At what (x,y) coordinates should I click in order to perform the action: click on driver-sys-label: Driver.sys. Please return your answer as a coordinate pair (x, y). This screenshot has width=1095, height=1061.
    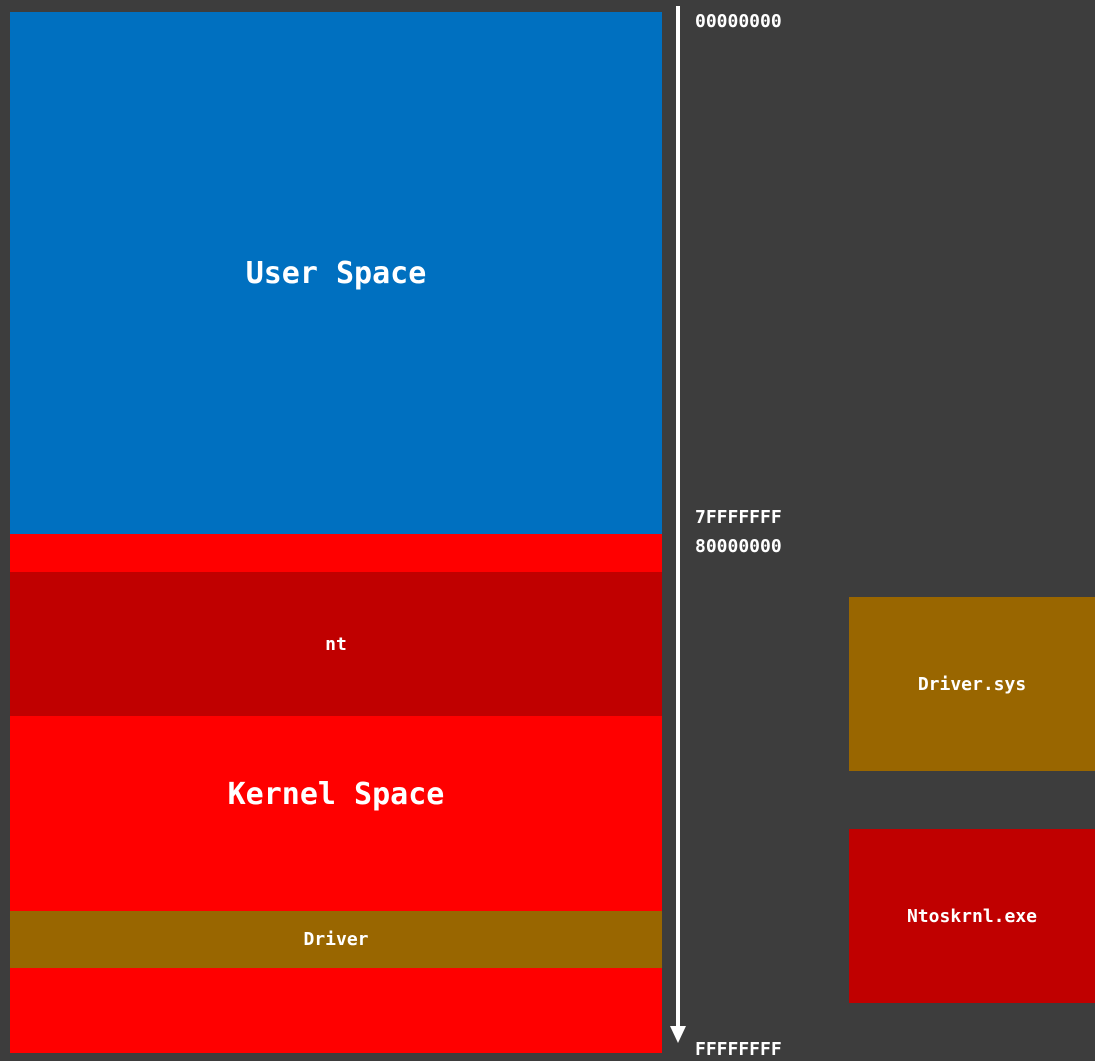
    Looking at the image, I should click on (972, 684).